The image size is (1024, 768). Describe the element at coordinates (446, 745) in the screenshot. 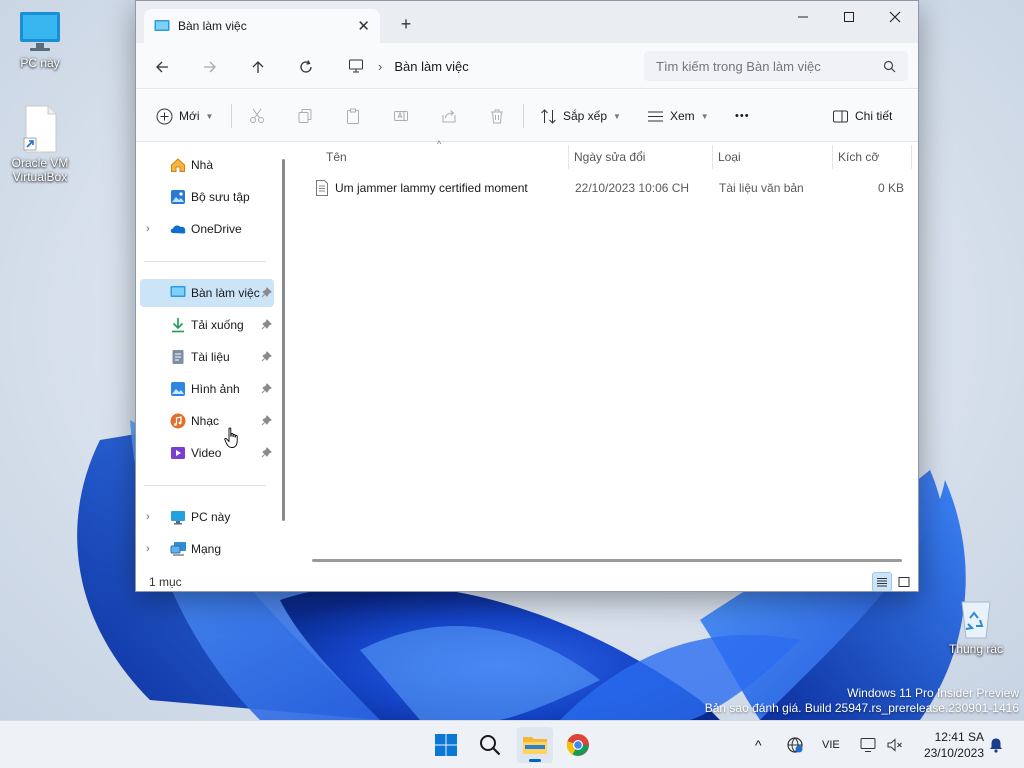

I see `start-button` at that location.